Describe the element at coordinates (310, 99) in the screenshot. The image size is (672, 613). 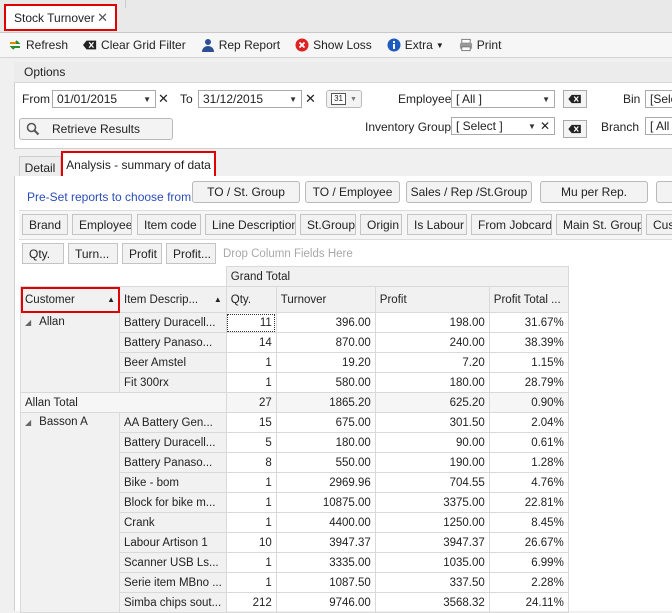
I see `clear-to-icon: ✕` at that location.